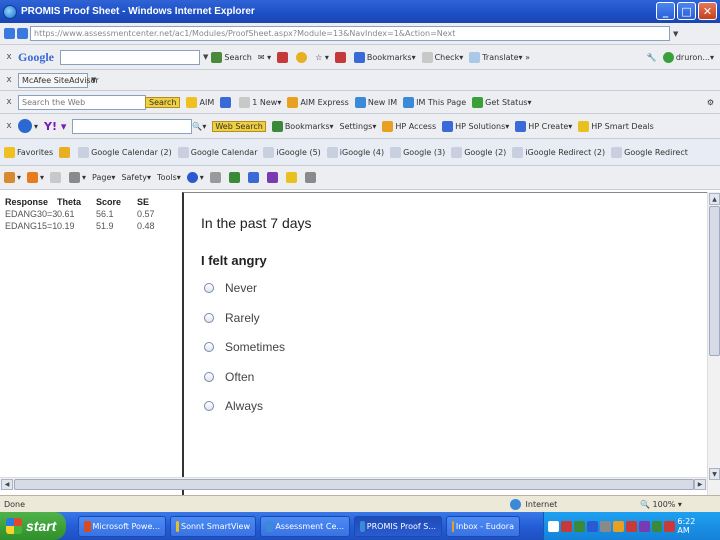 The image size is (720, 540). Describe the element at coordinates (231, 57) in the screenshot. I see `google-search-button: Search` at that location.